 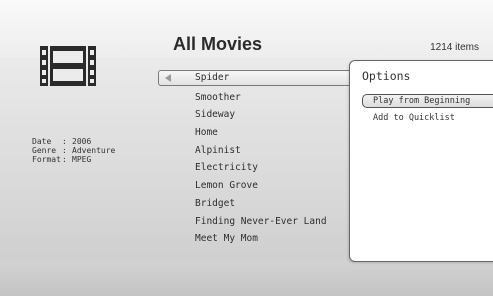 What do you see at coordinates (168, 78) in the screenshot?
I see `left-arrow-icon` at bounding box center [168, 78].